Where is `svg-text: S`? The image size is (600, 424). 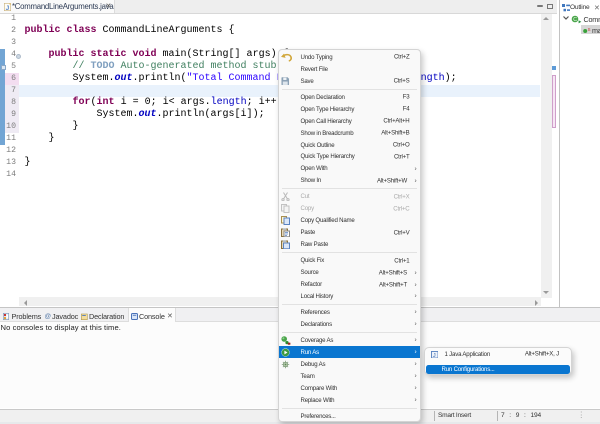 svg-text: S is located at coordinates (588, 29).